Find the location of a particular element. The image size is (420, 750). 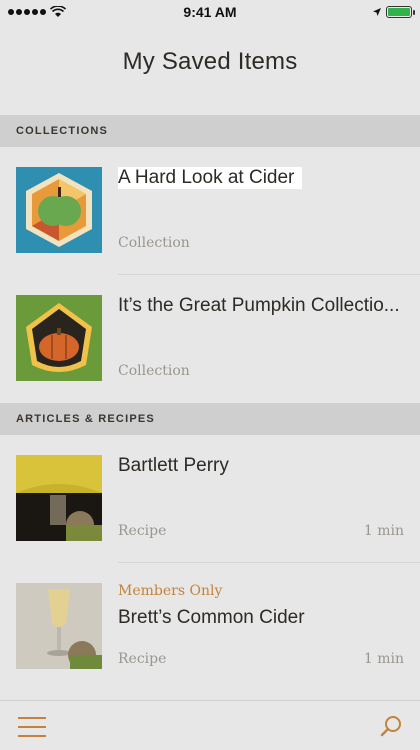

signal-icon is located at coordinates (27, 12).